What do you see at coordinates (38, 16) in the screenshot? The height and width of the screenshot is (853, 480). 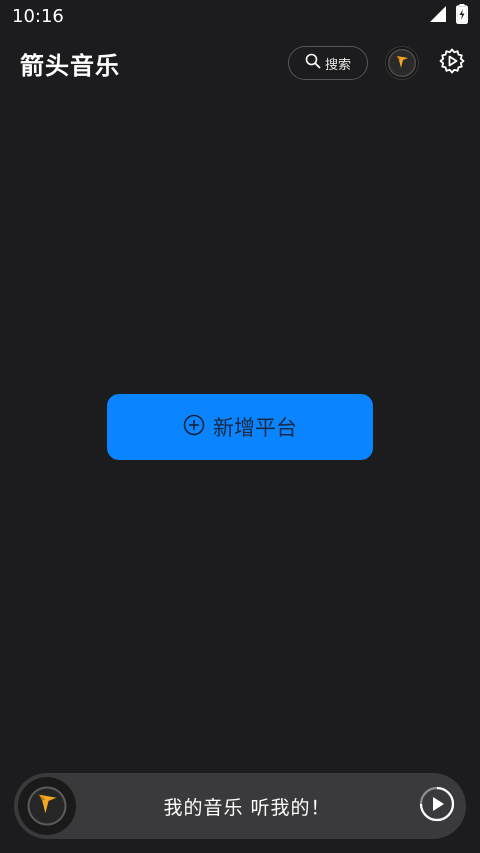 I see `status-time: 10:16` at bounding box center [38, 16].